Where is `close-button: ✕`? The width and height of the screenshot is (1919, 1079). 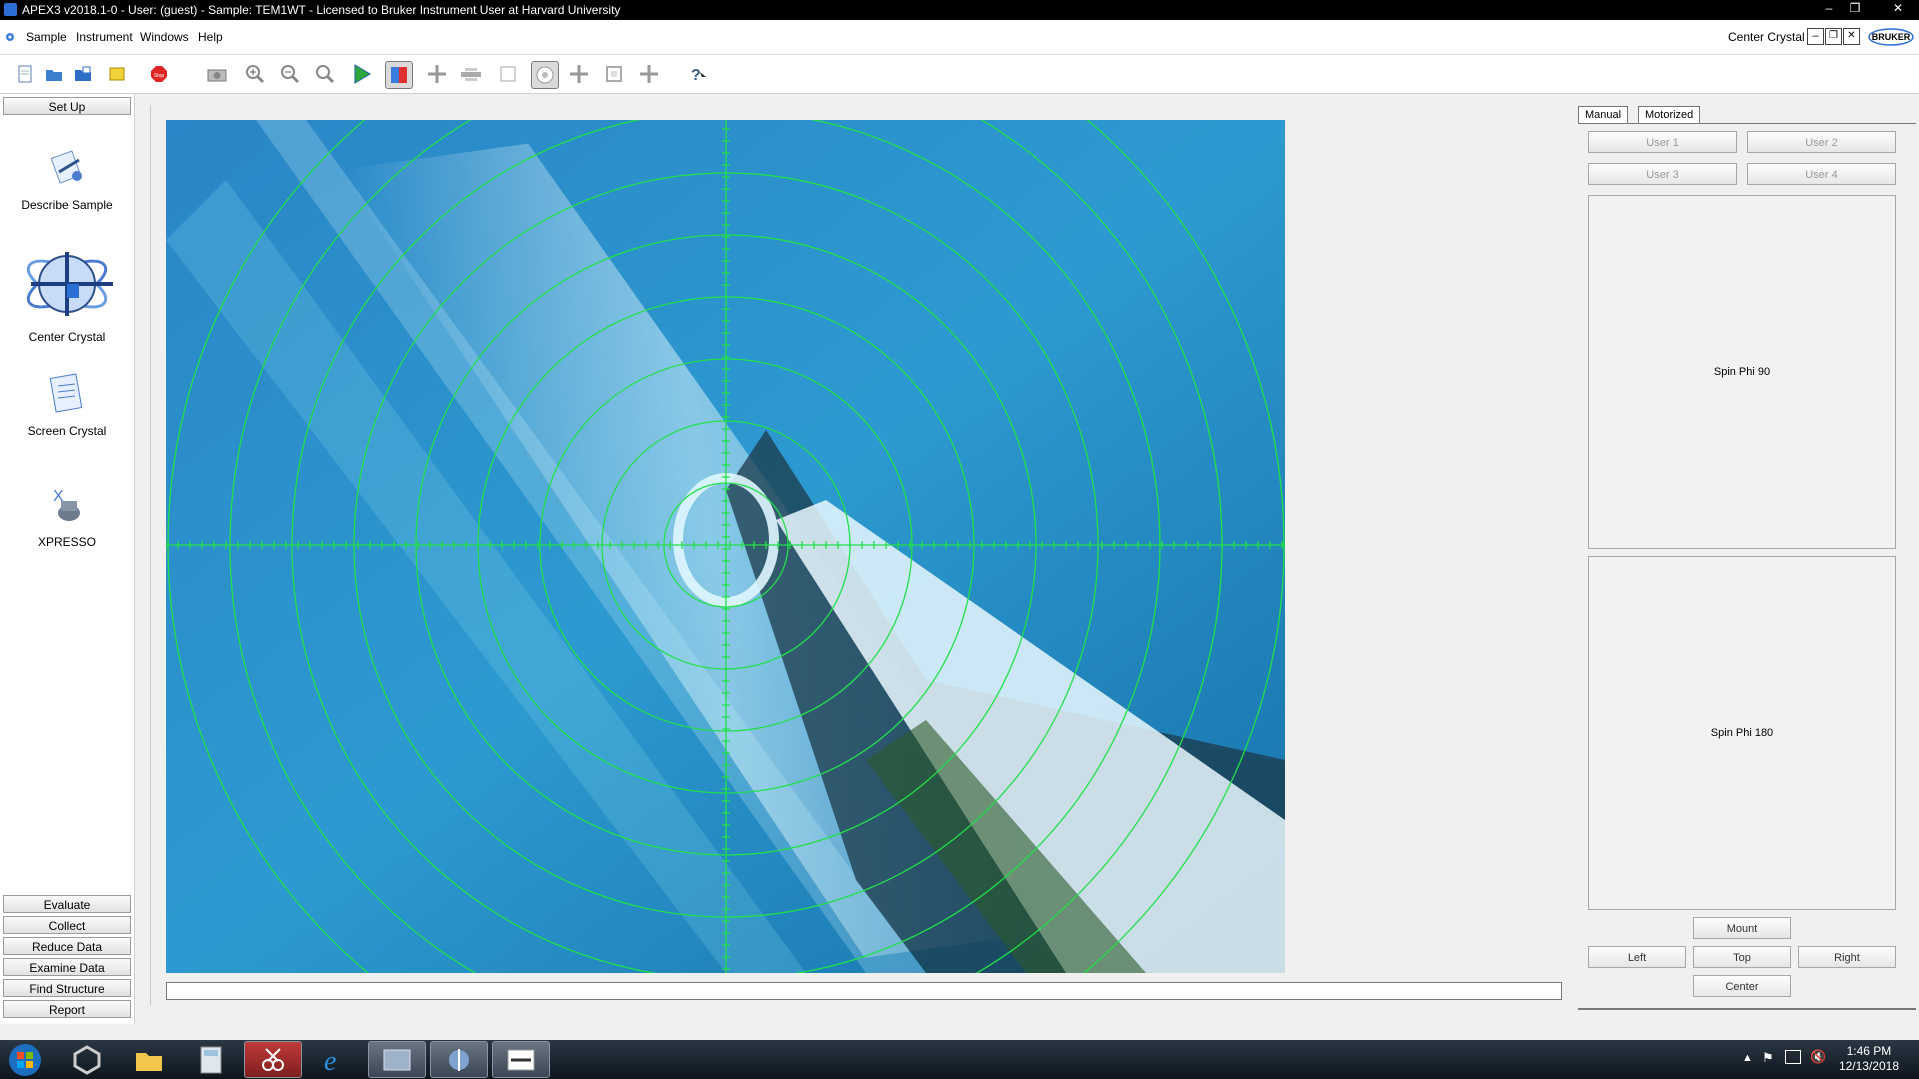 close-button: ✕ is located at coordinates (1898, 9).